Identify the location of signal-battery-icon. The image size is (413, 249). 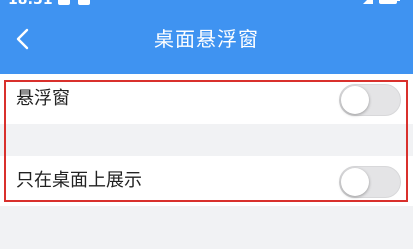
(381, 2).